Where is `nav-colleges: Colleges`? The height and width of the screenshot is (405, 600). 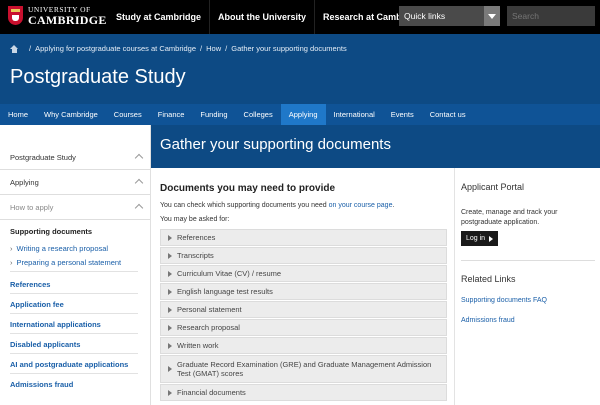
nav-colleges: Colleges is located at coordinates (258, 114).